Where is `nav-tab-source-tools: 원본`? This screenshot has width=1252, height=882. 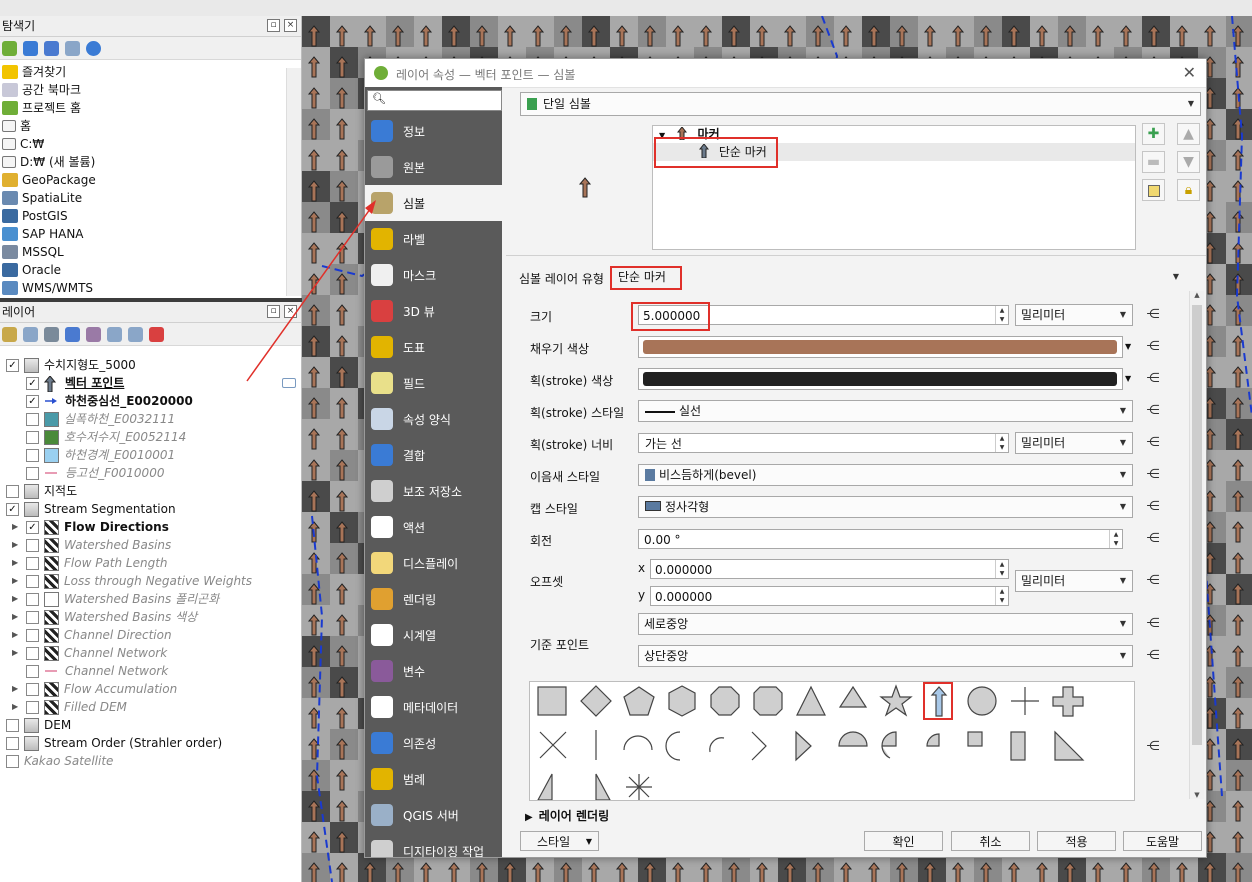
nav-tab-source-tools: 원본 is located at coordinates (433, 167).